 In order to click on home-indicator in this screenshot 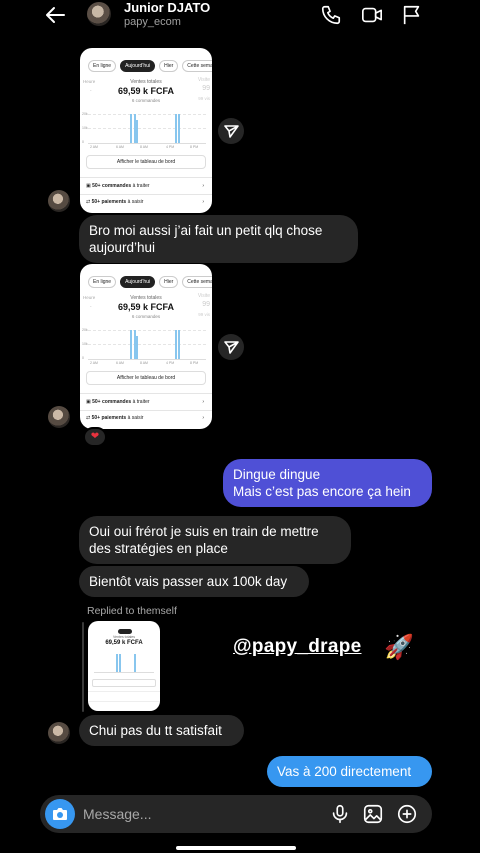, I will do `click(236, 848)`.